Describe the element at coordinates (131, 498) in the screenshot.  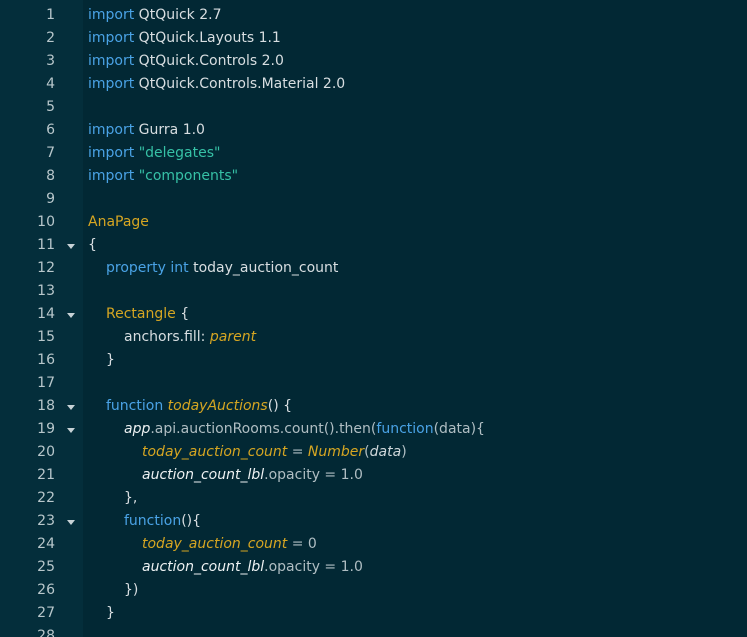
I see `code-token: },` at that location.